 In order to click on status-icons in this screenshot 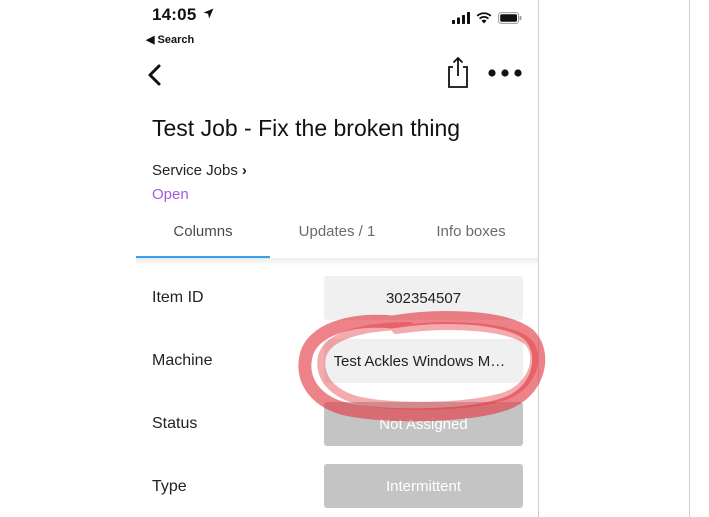, I will do `click(487, 18)`.